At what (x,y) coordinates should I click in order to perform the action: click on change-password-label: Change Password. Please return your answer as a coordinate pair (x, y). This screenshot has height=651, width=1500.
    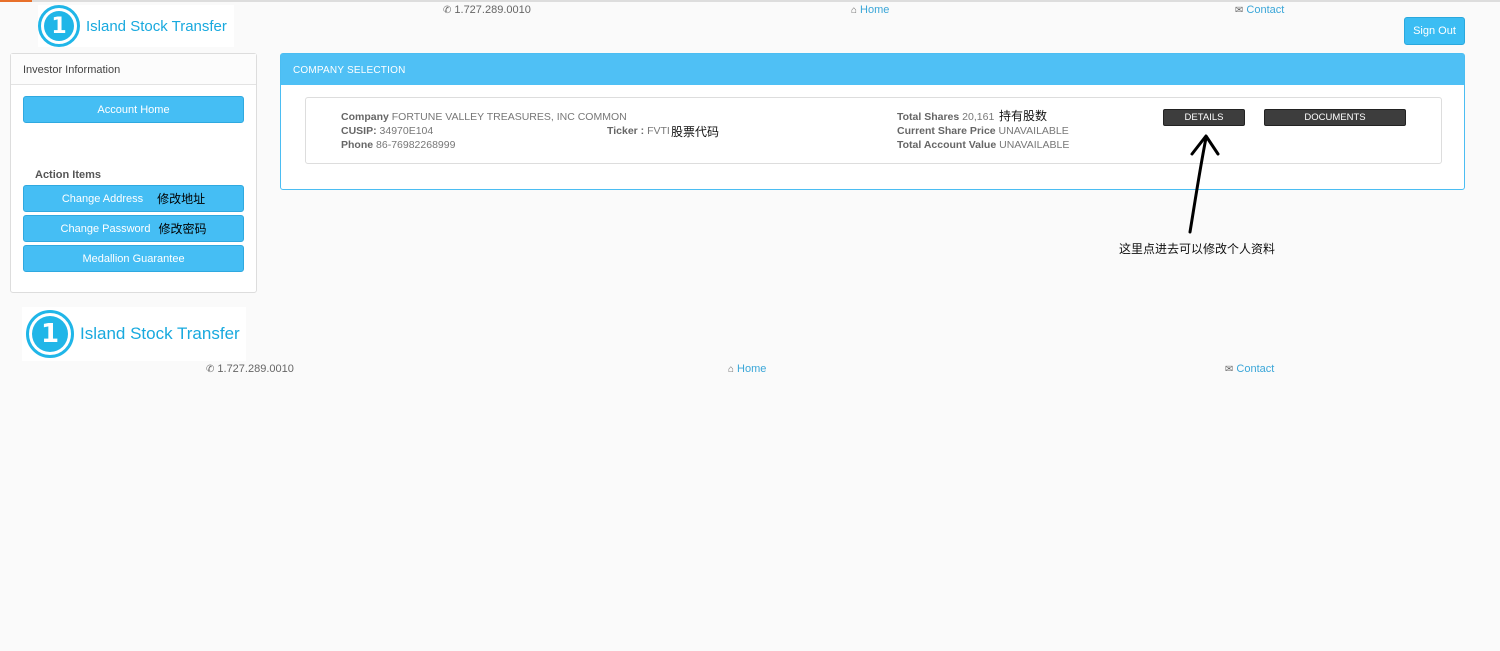
    Looking at the image, I should click on (105, 228).